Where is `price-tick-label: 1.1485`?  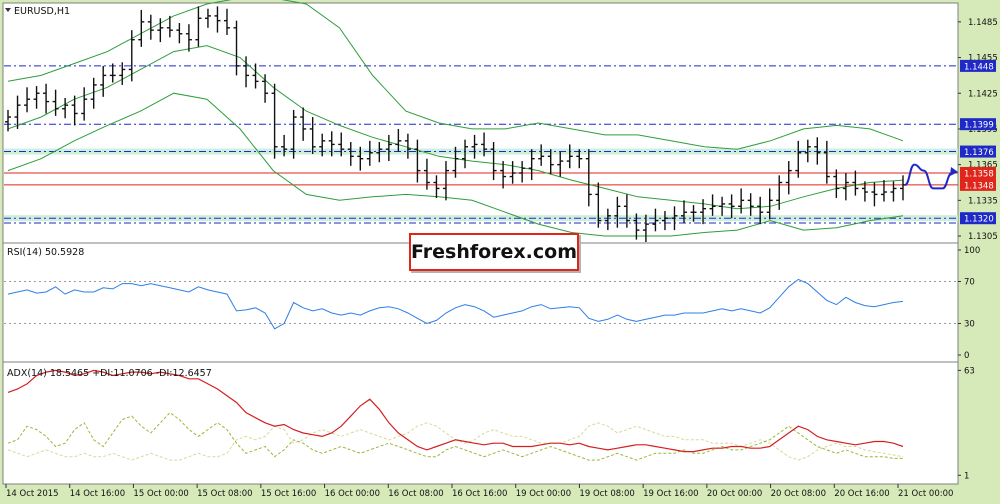 price-tick-label: 1.1485 is located at coordinates (983, 23).